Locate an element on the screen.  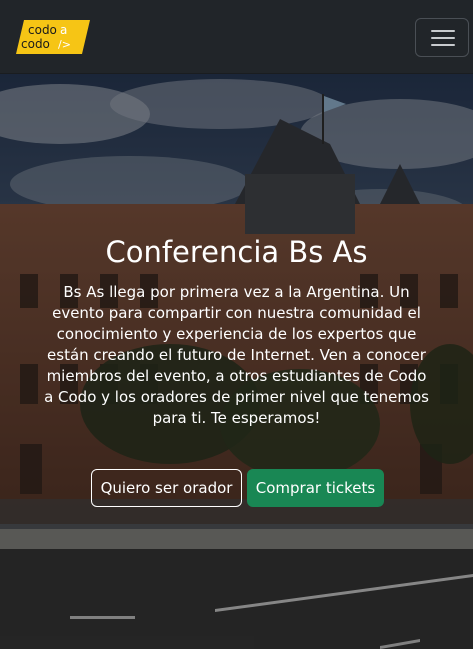
comprar-tickets-button: Comprar tickets is located at coordinates (315, 488).